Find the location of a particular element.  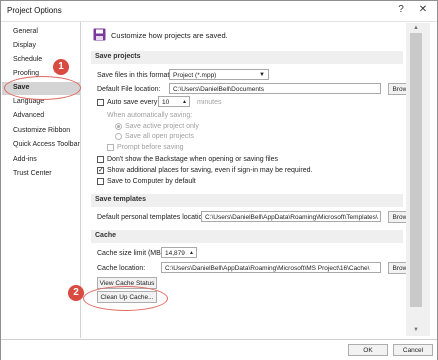

auto-save-minutes-stepper: 10 ▲ is located at coordinates (174, 101).